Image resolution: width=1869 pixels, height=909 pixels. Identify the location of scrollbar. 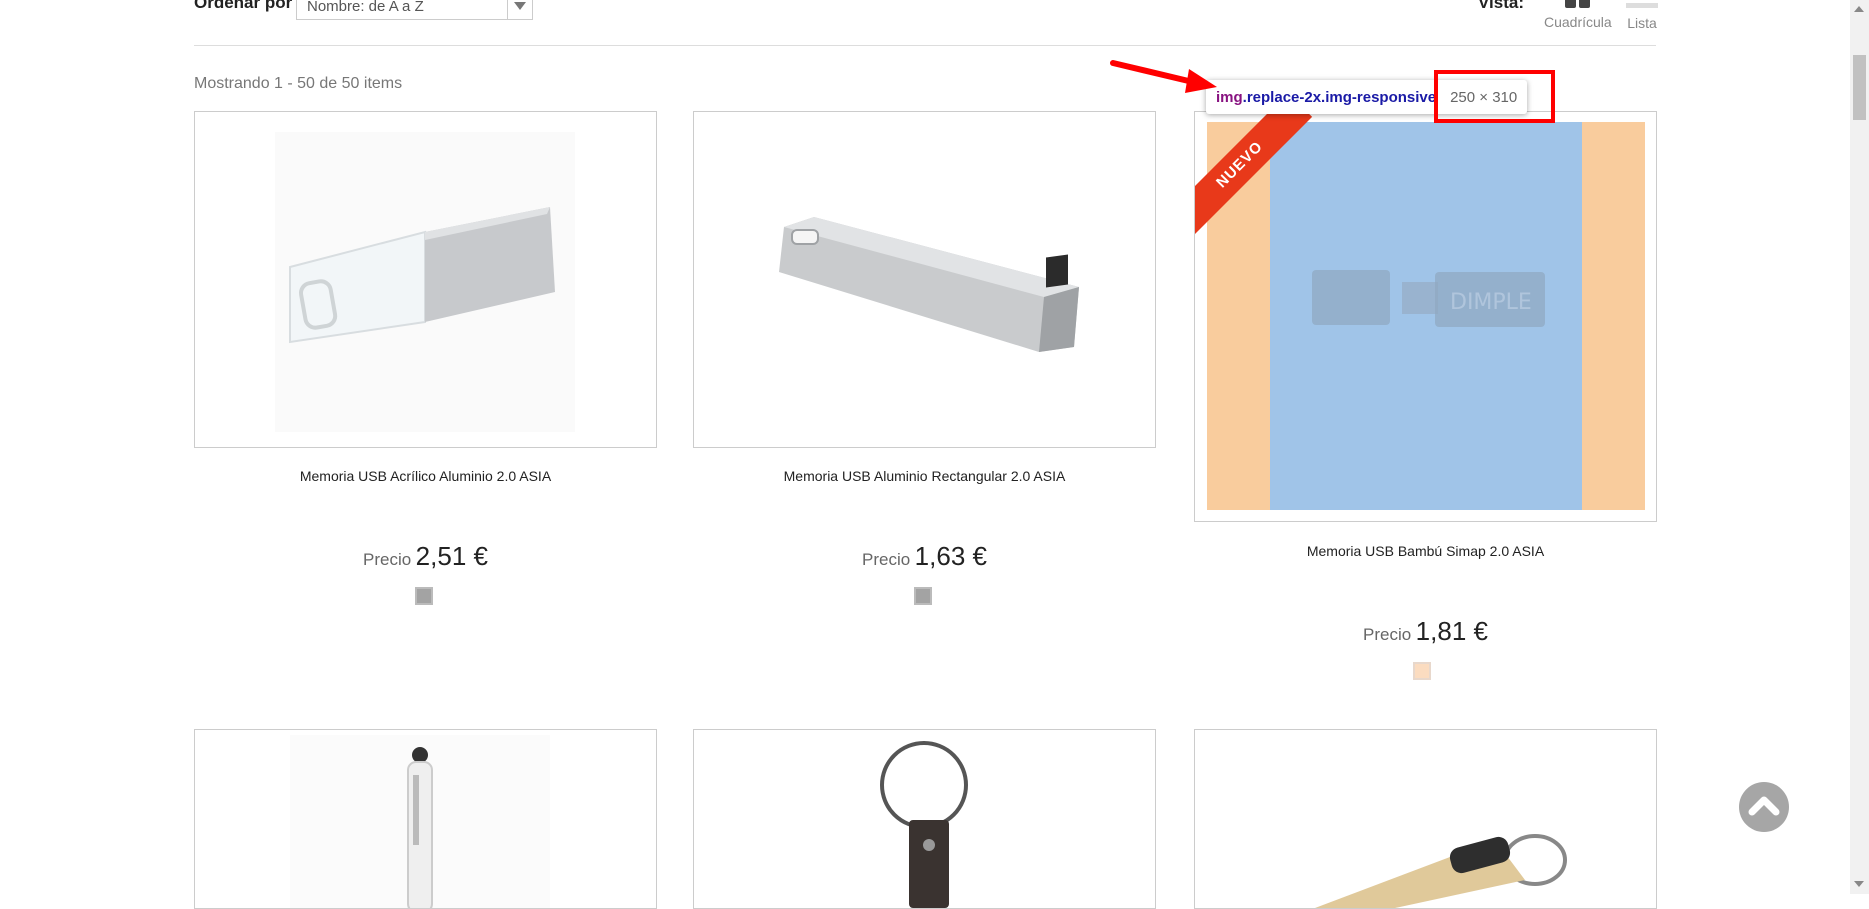
(1859, 447).